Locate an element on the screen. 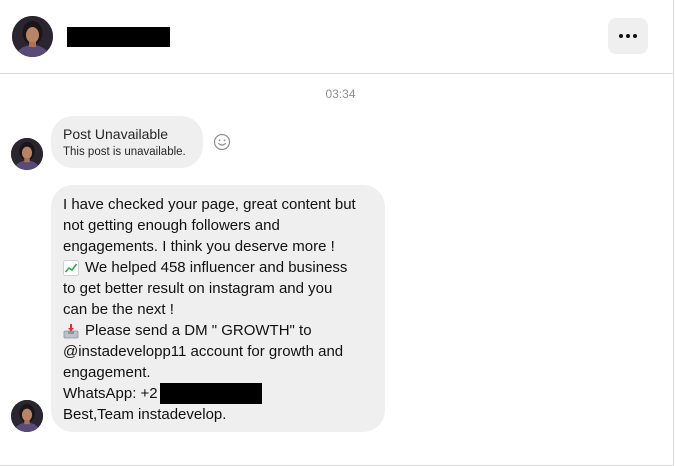 The image size is (675, 466). message-line-text: Please send a DM " GROWTH" to is located at coordinates (198, 330).